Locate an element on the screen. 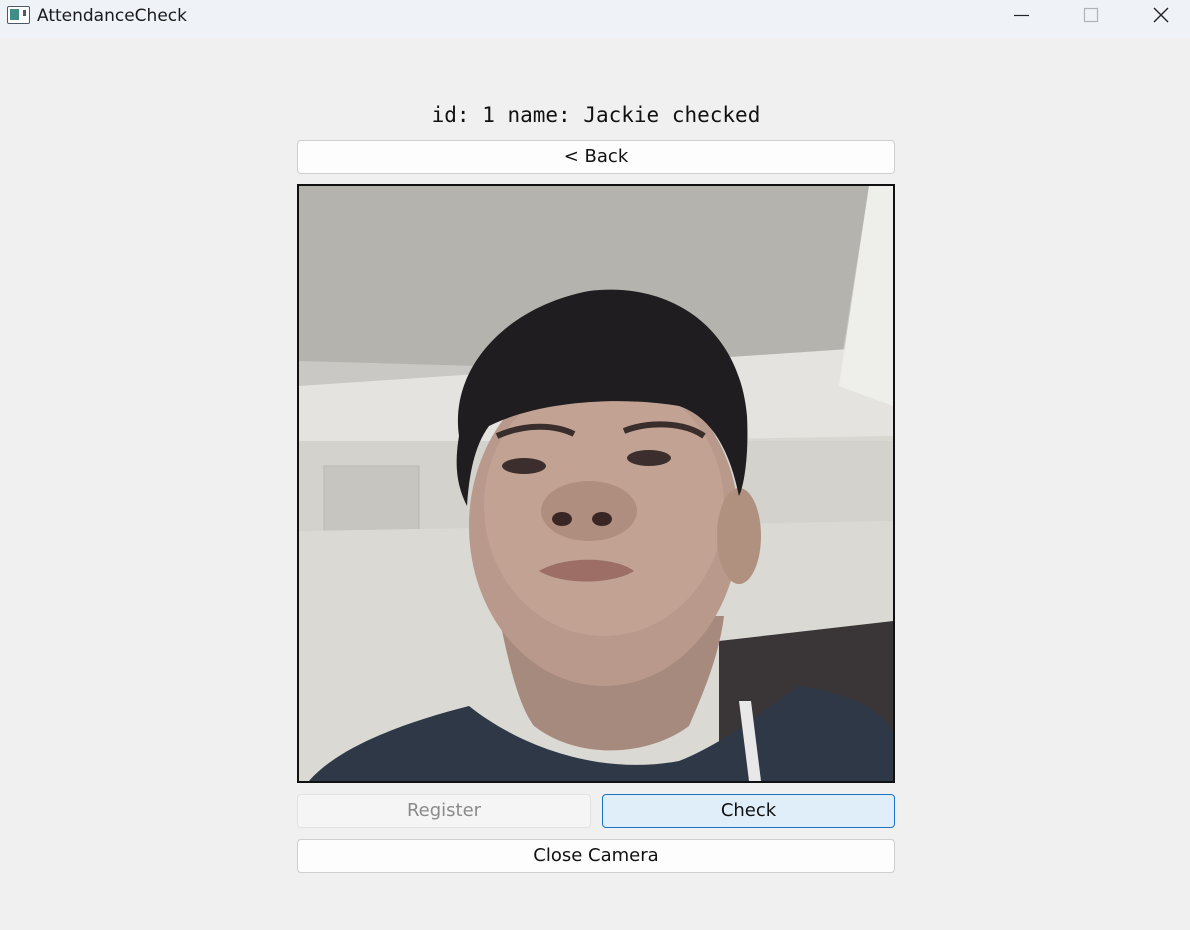 The width and height of the screenshot is (1190, 930). close-icon is located at coordinates (1161, 15).